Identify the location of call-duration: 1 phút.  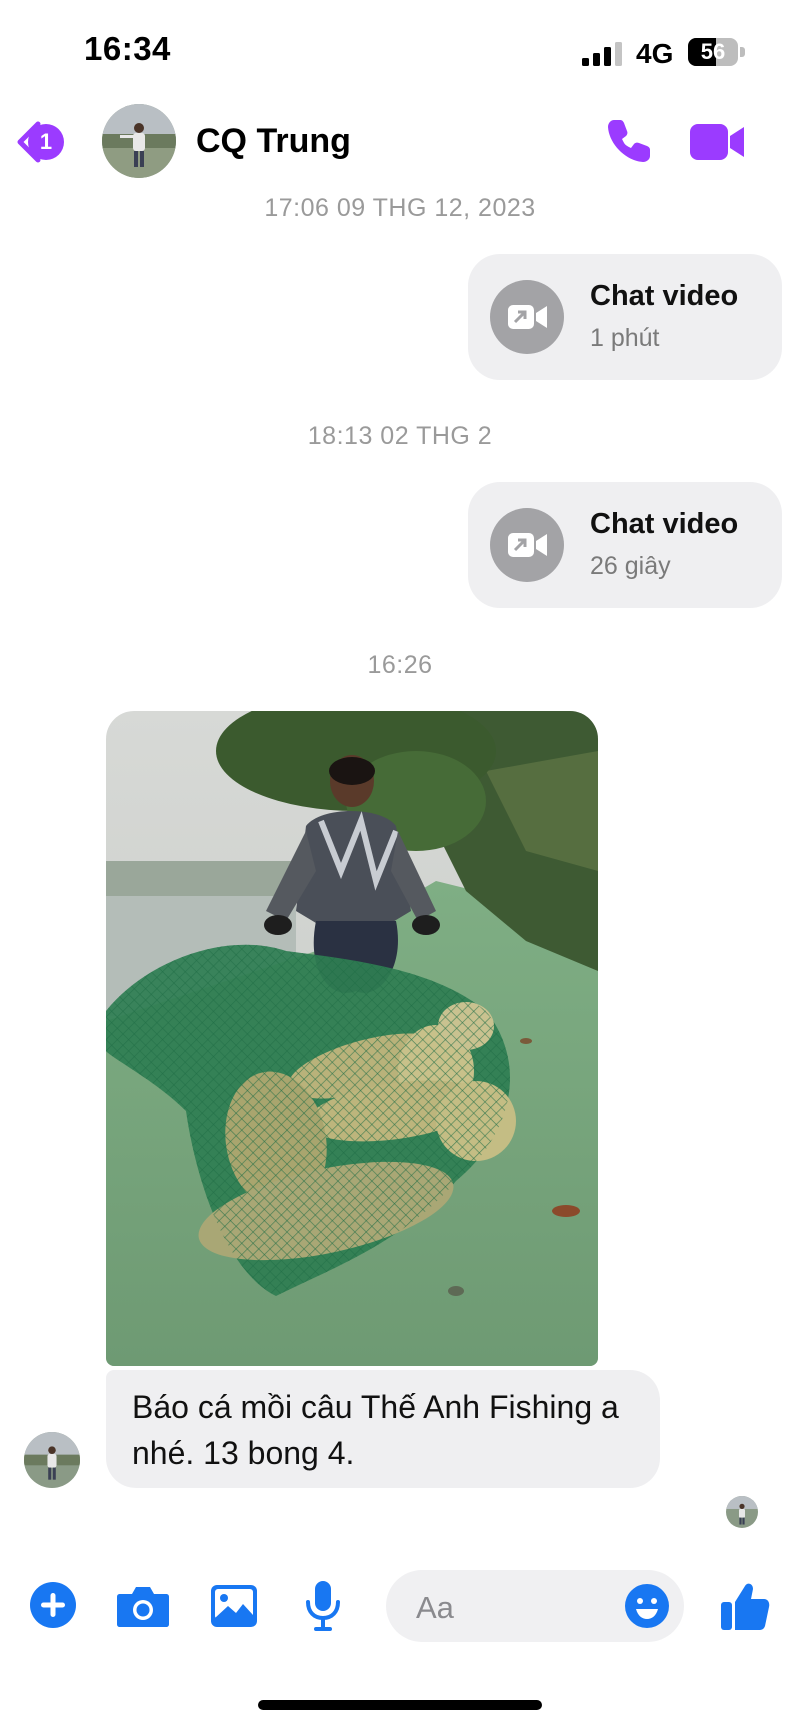
(625, 338).